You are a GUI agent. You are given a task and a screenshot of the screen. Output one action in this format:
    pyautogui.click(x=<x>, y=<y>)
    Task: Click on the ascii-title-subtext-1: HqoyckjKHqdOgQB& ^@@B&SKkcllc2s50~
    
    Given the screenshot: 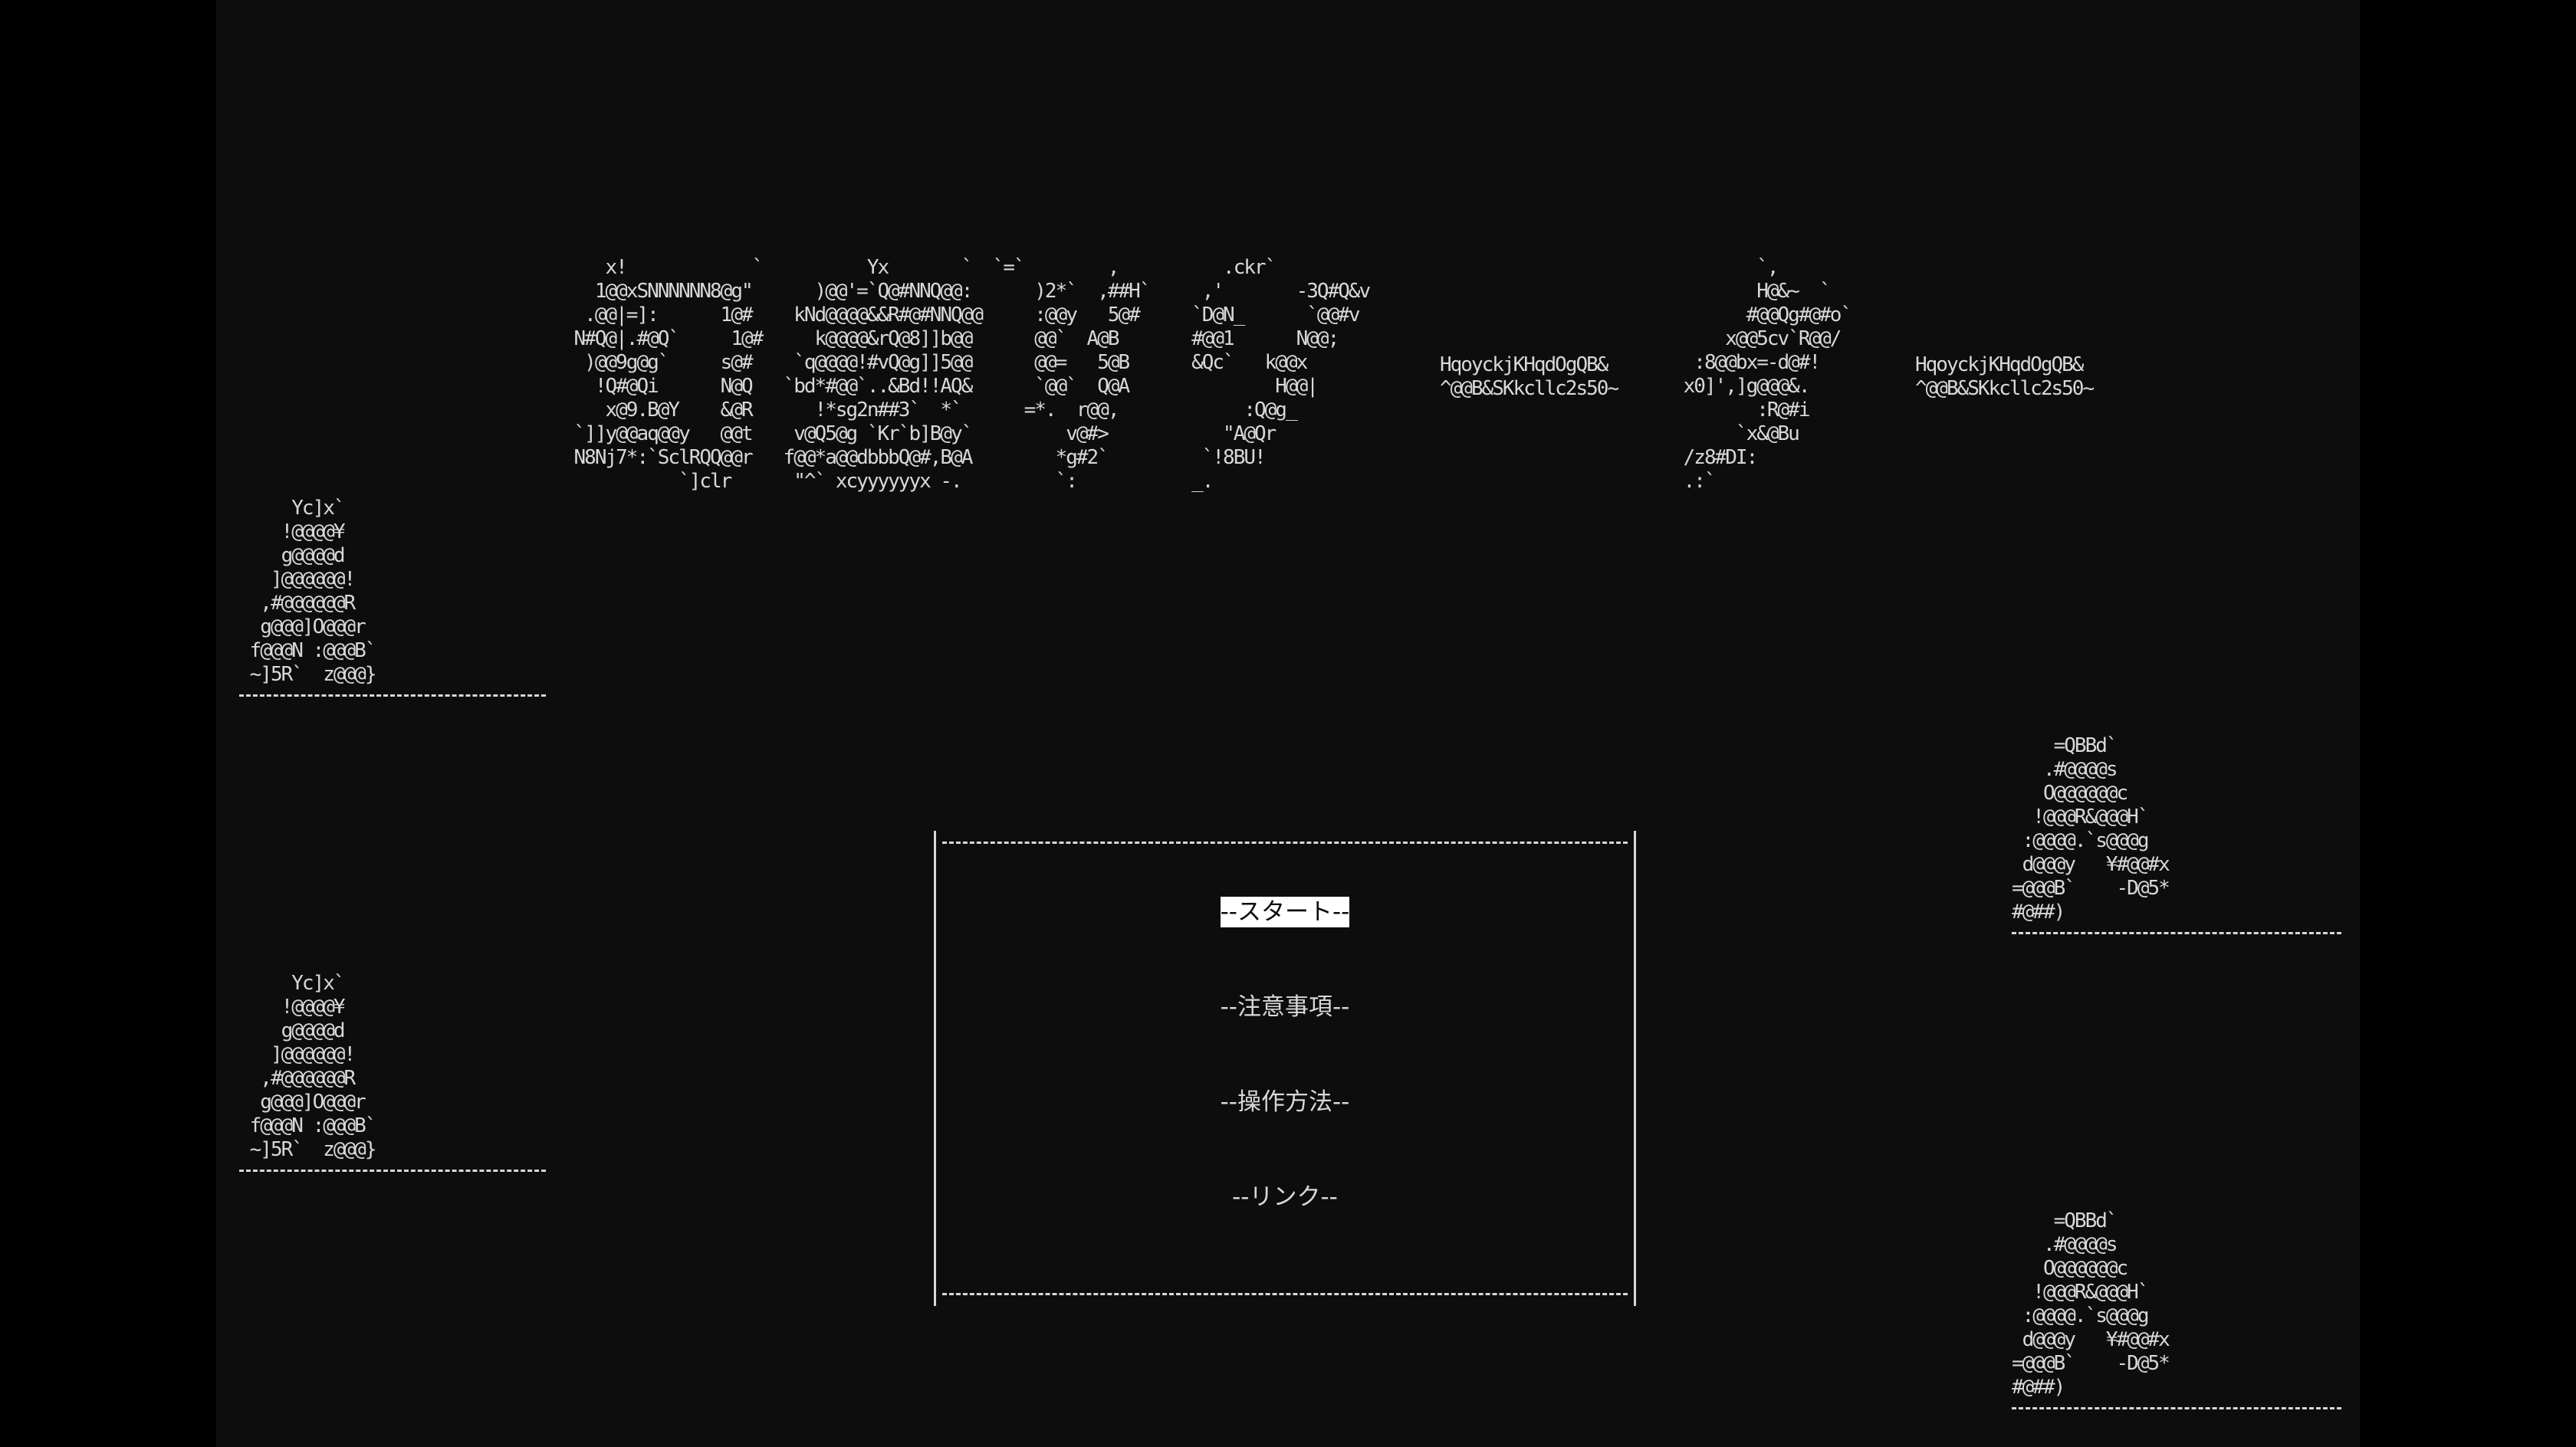 What is the action you would take?
    pyautogui.click(x=1529, y=377)
    